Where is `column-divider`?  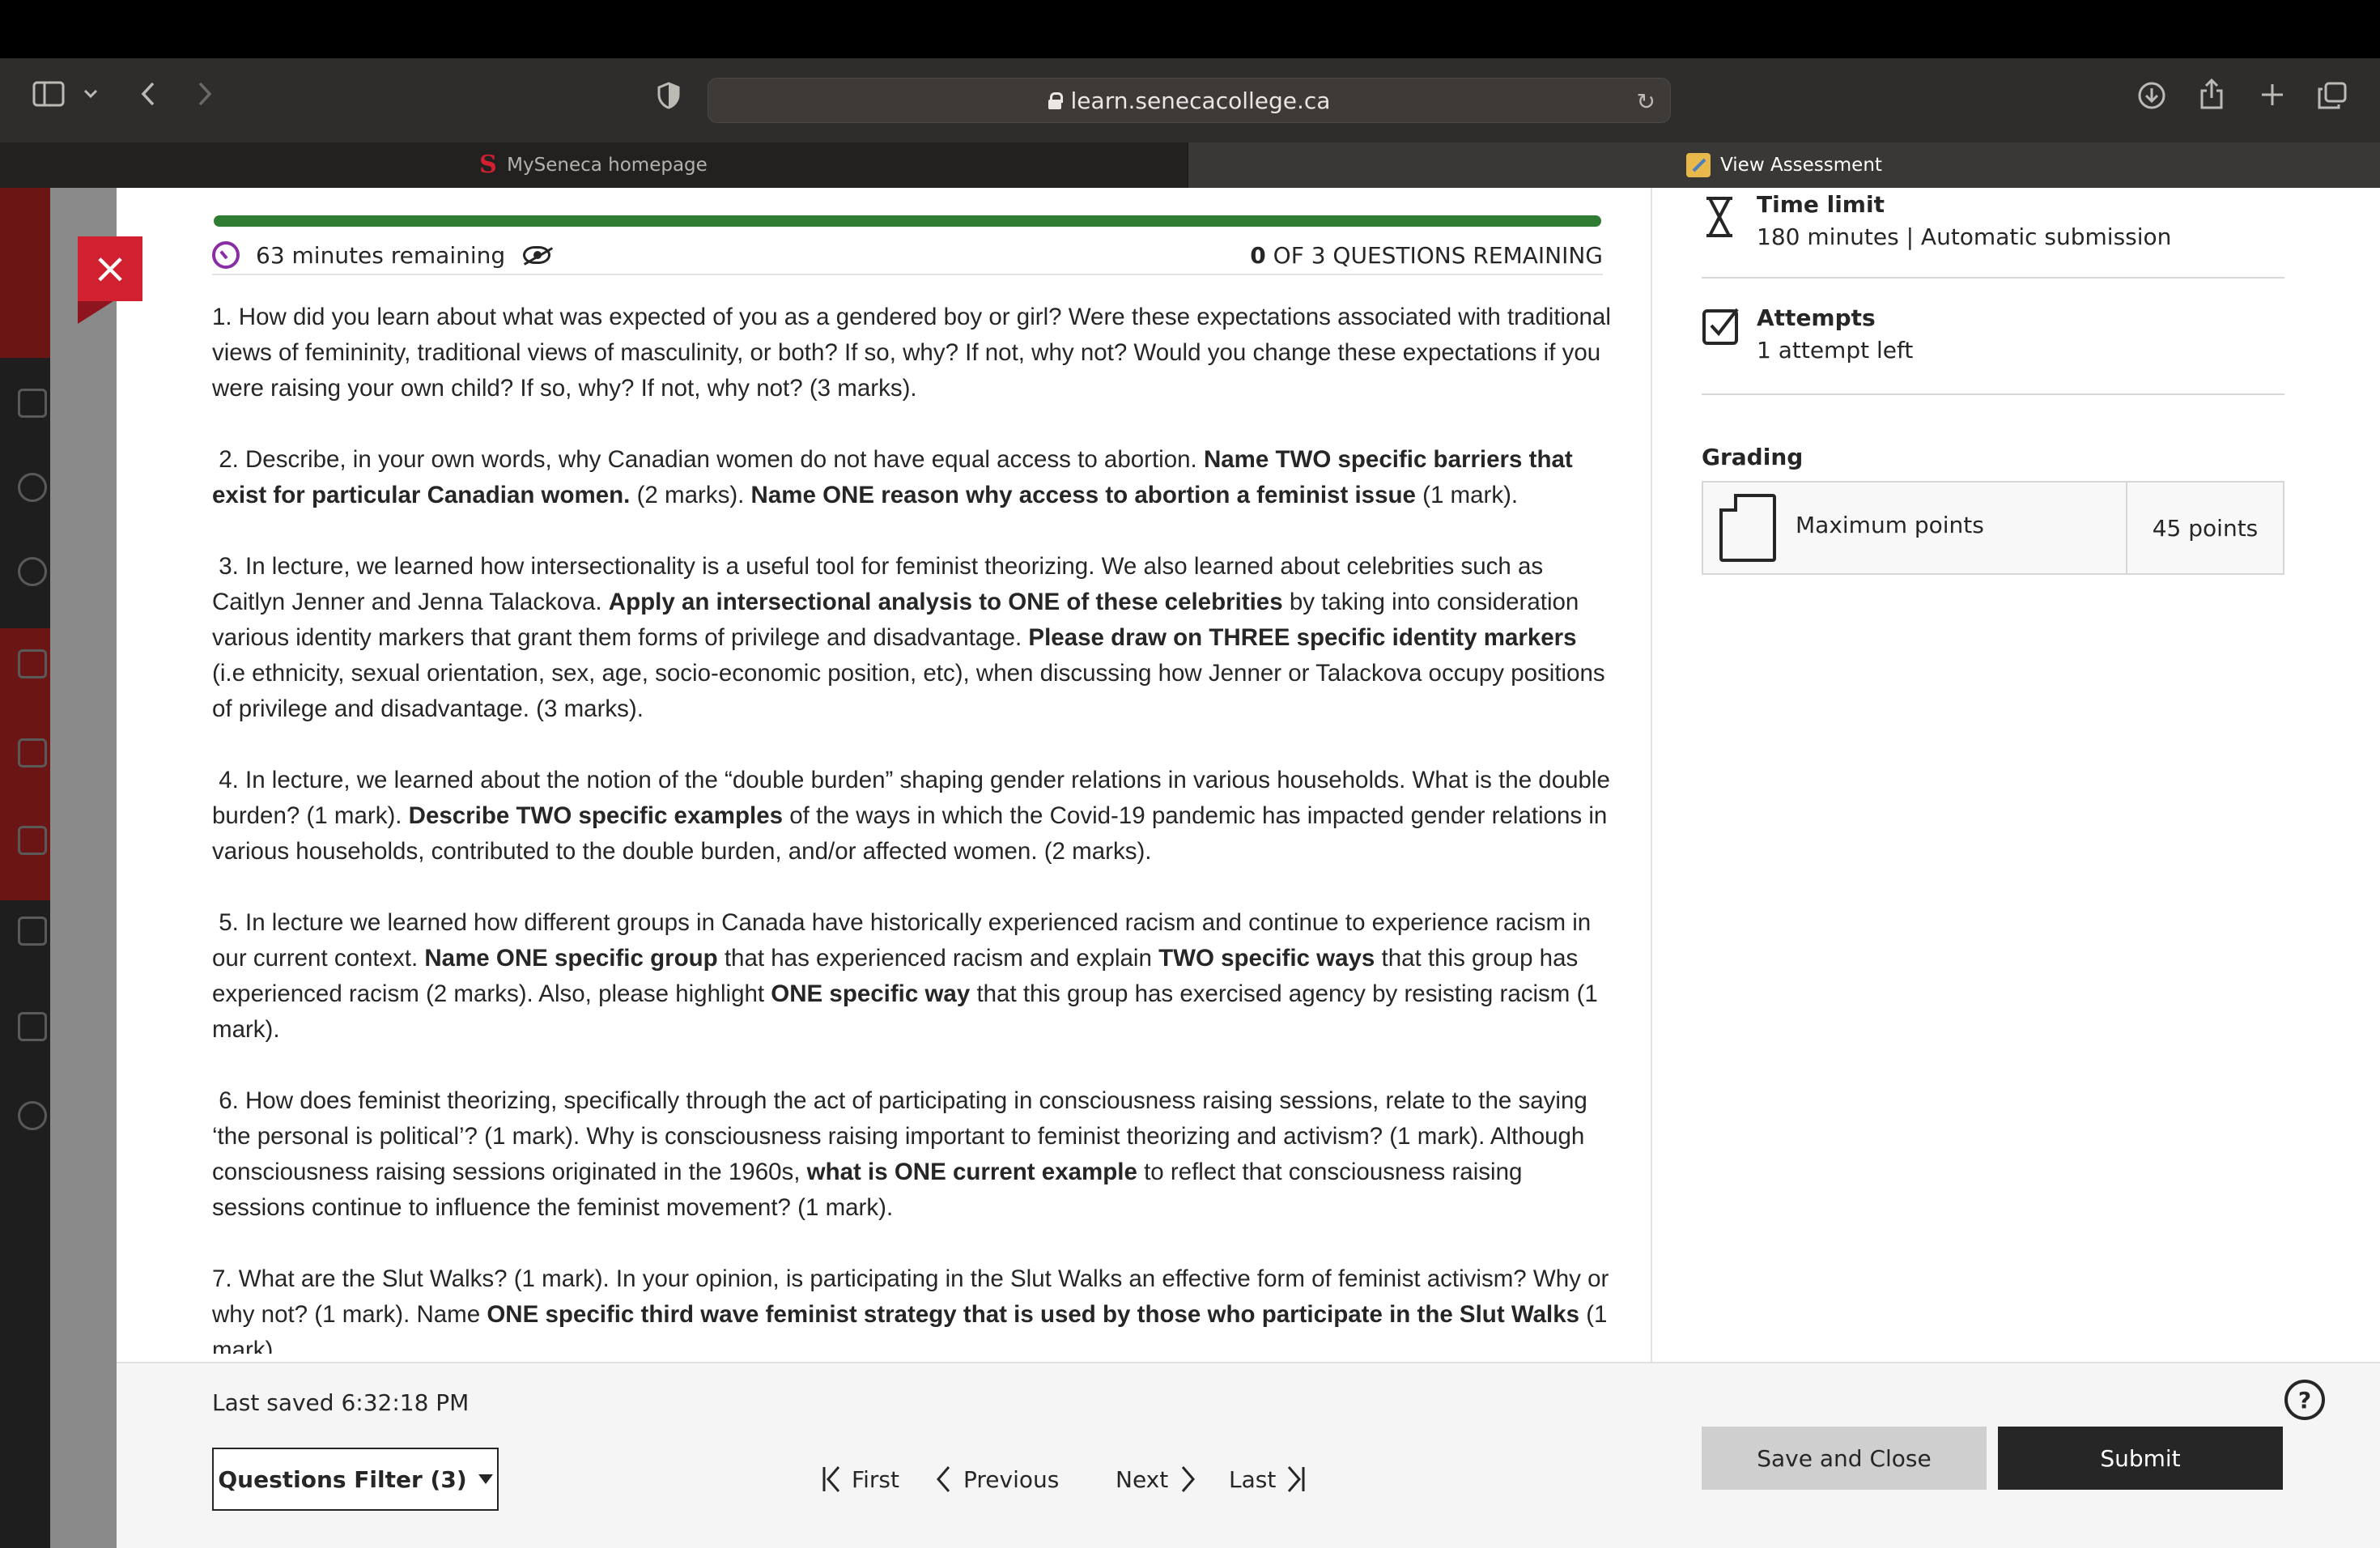
column-divider is located at coordinates (1652, 775).